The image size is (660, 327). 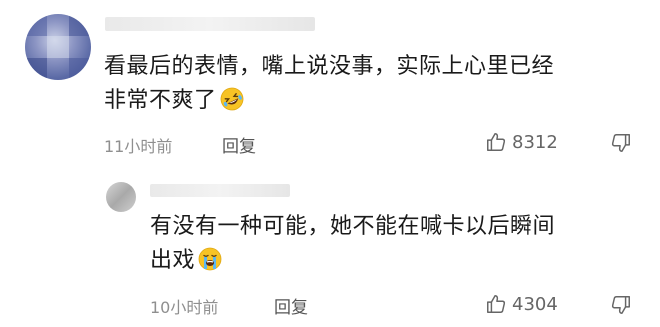 I want to click on comment-text-line: 有没有一种可能，她不能在喊卡以后瞬间, so click(x=353, y=226).